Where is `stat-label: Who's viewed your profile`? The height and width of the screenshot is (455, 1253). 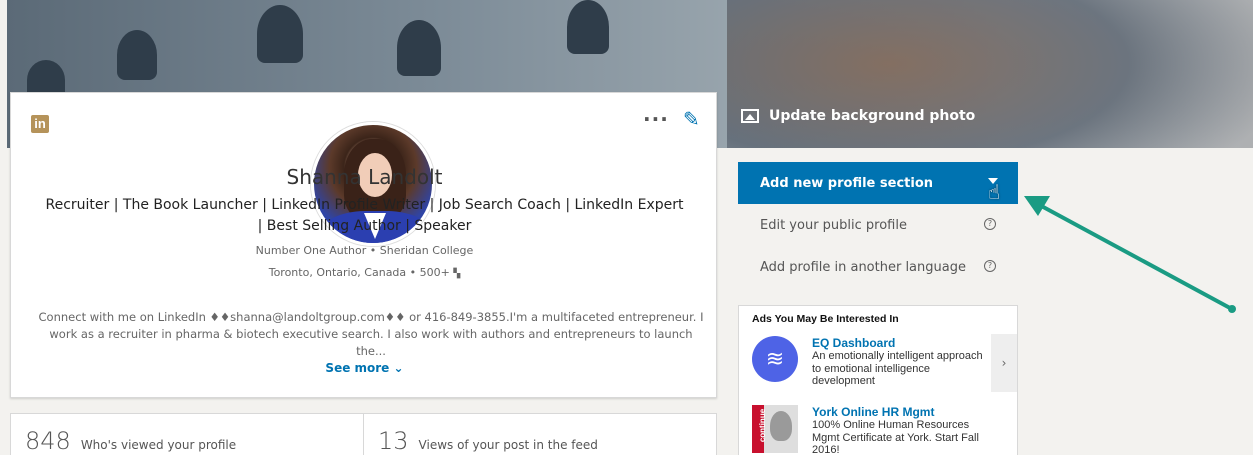 stat-label: Who's viewed your profile is located at coordinates (158, 445).